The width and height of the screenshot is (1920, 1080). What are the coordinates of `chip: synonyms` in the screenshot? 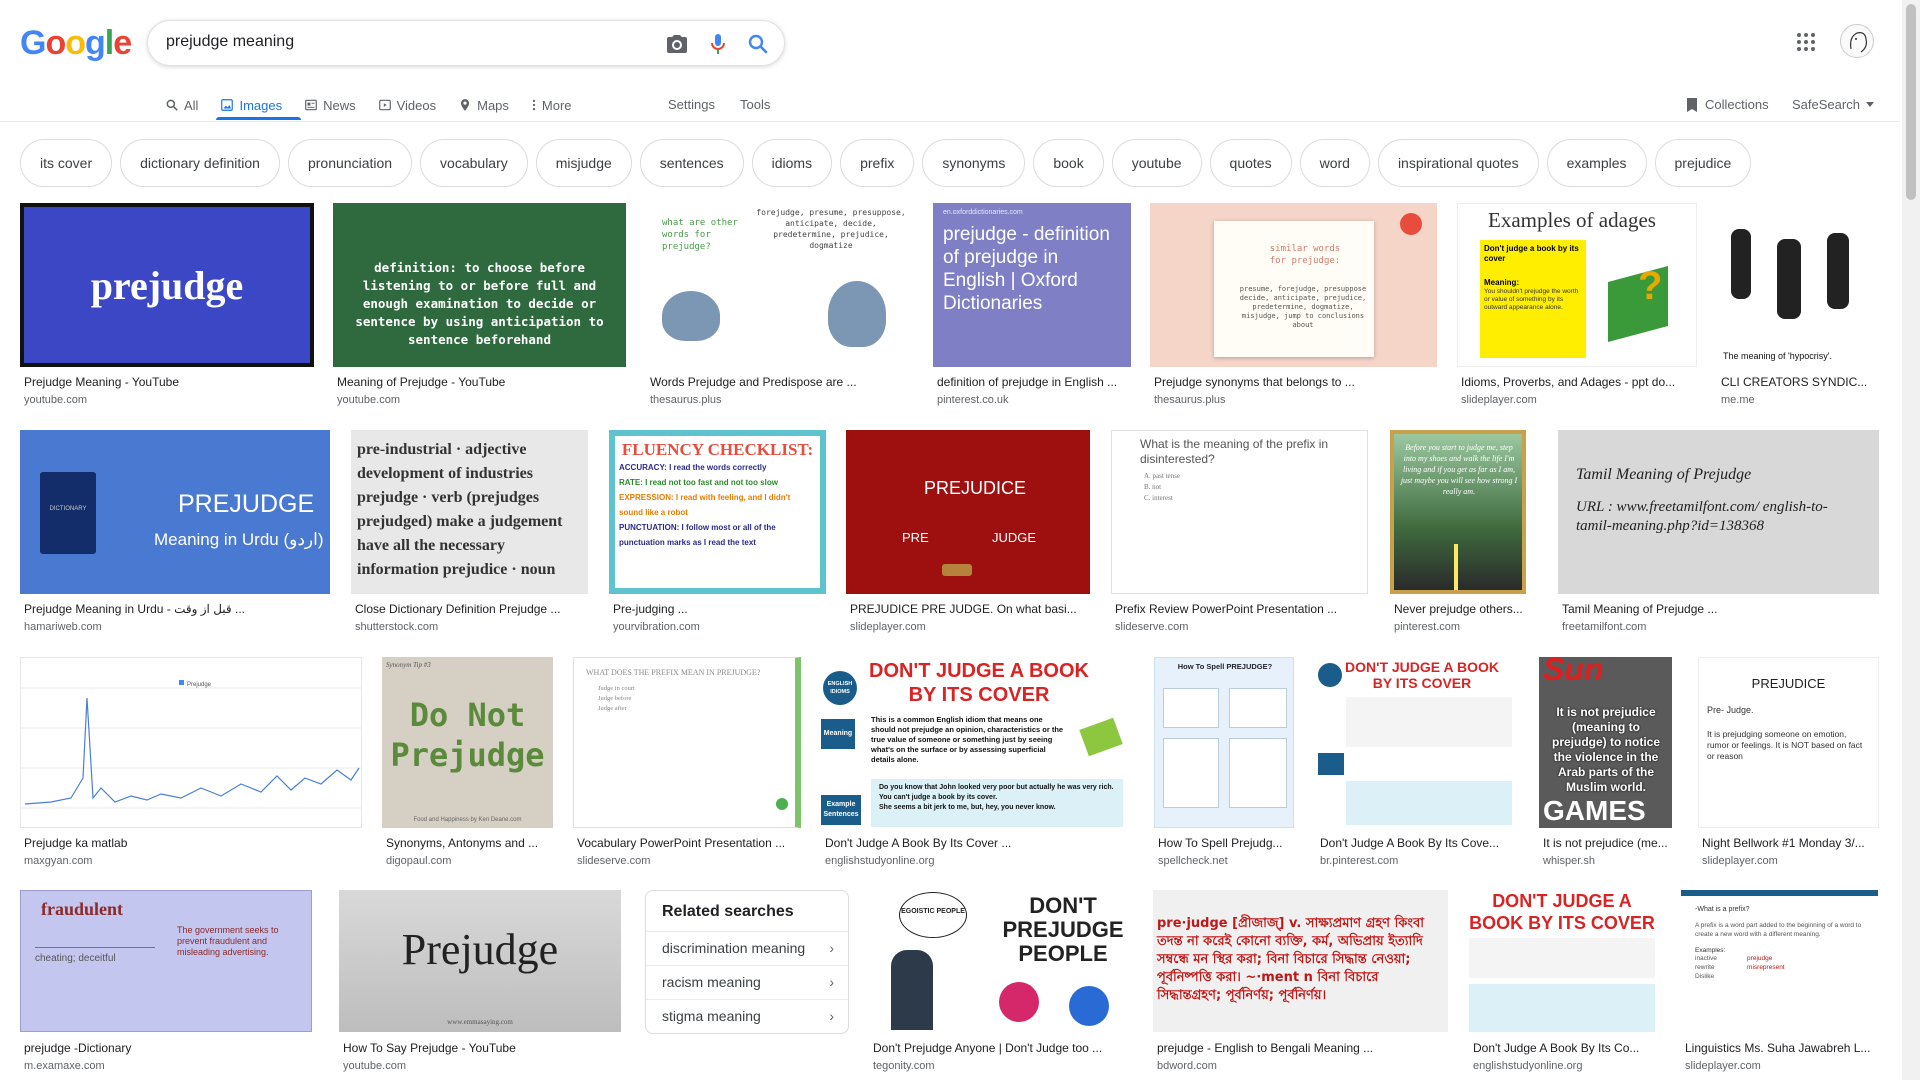 It's located at (974, 163).